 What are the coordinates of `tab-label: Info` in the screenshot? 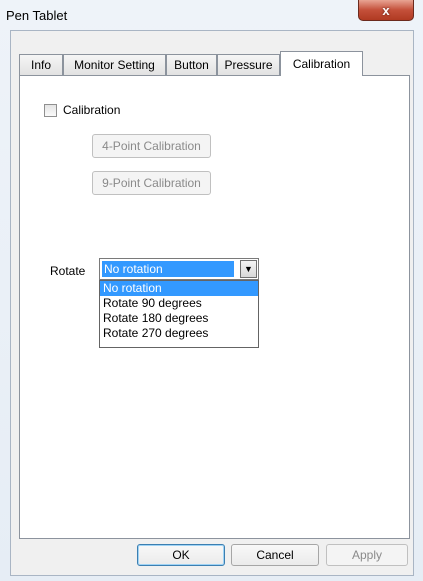 It's located at (40, 65).